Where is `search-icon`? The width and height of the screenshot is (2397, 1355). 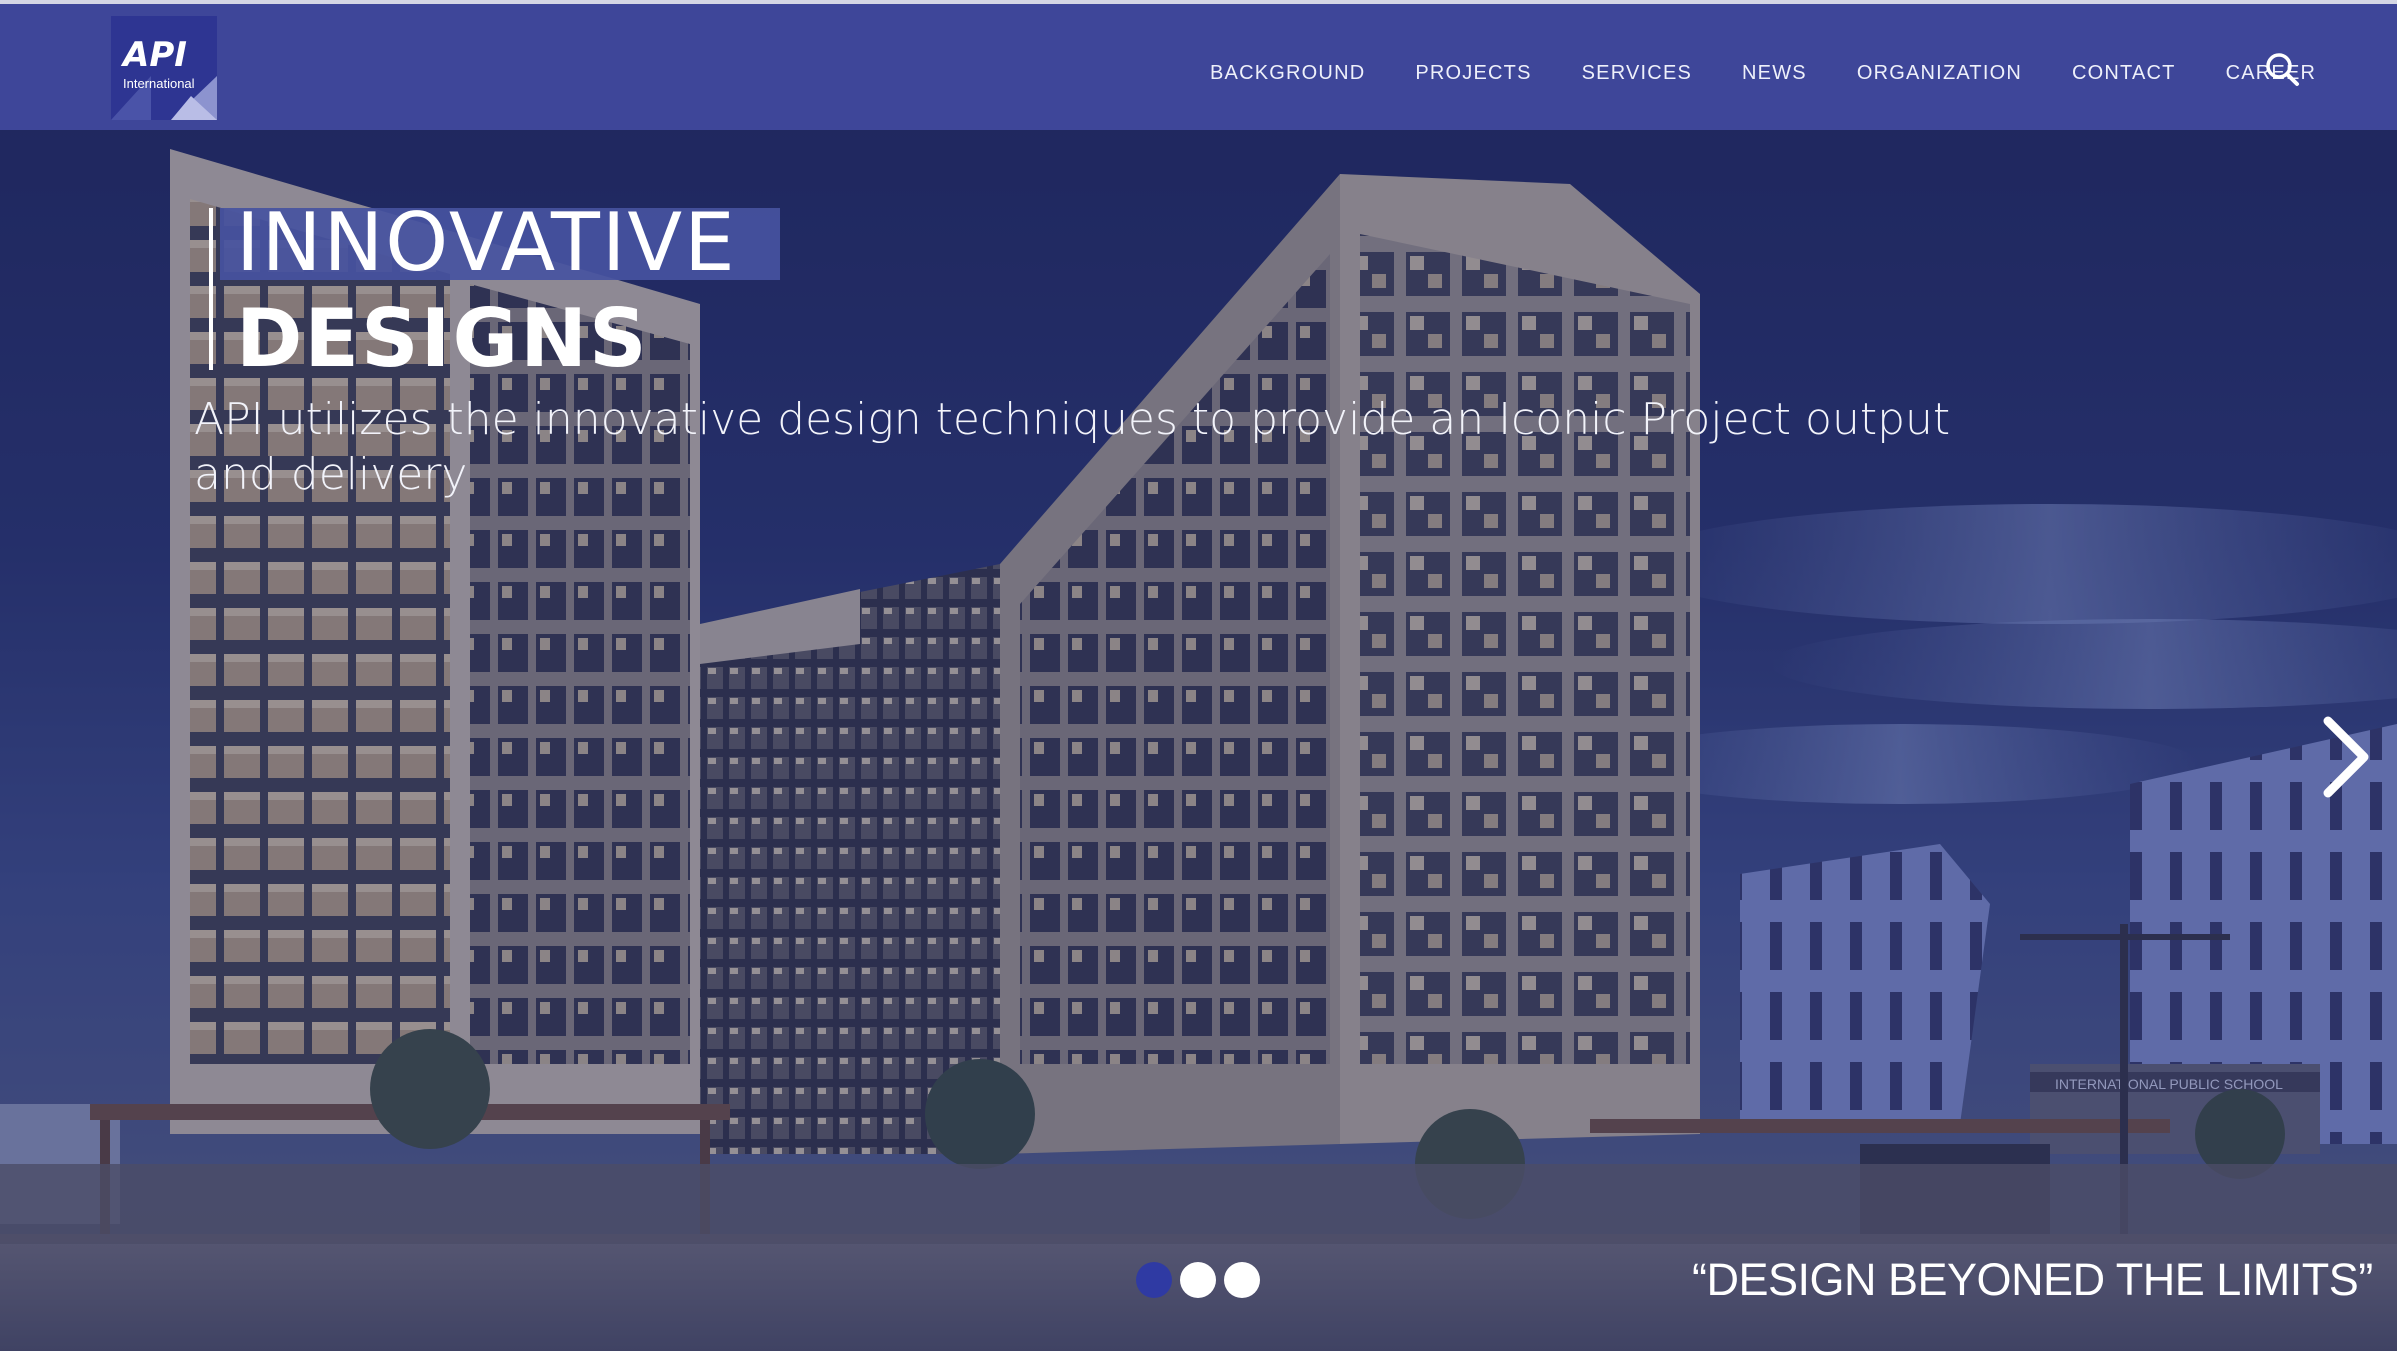
search-icon is located at coordinates (2282, 69).